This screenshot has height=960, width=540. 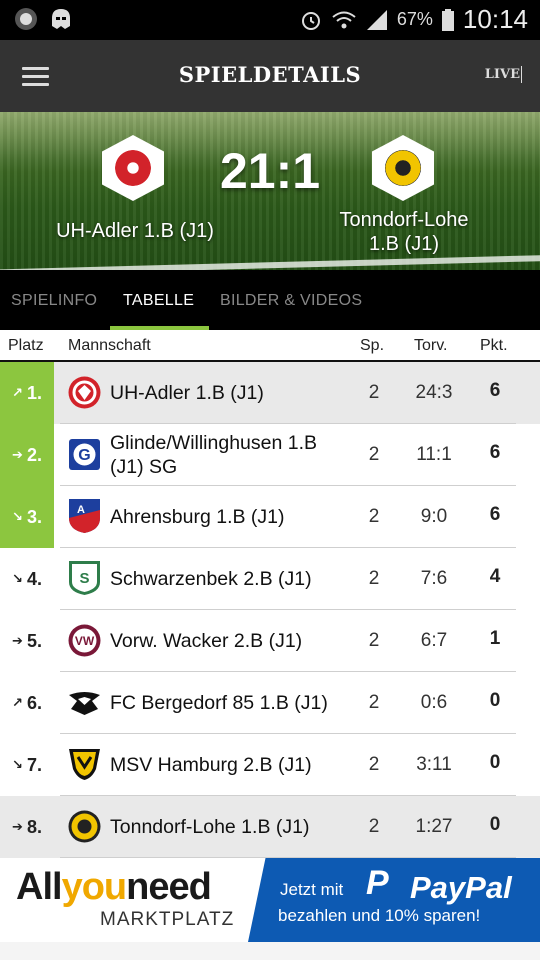 I want to click on rank-cell: ↘ 7., so click(x=27, y=765).